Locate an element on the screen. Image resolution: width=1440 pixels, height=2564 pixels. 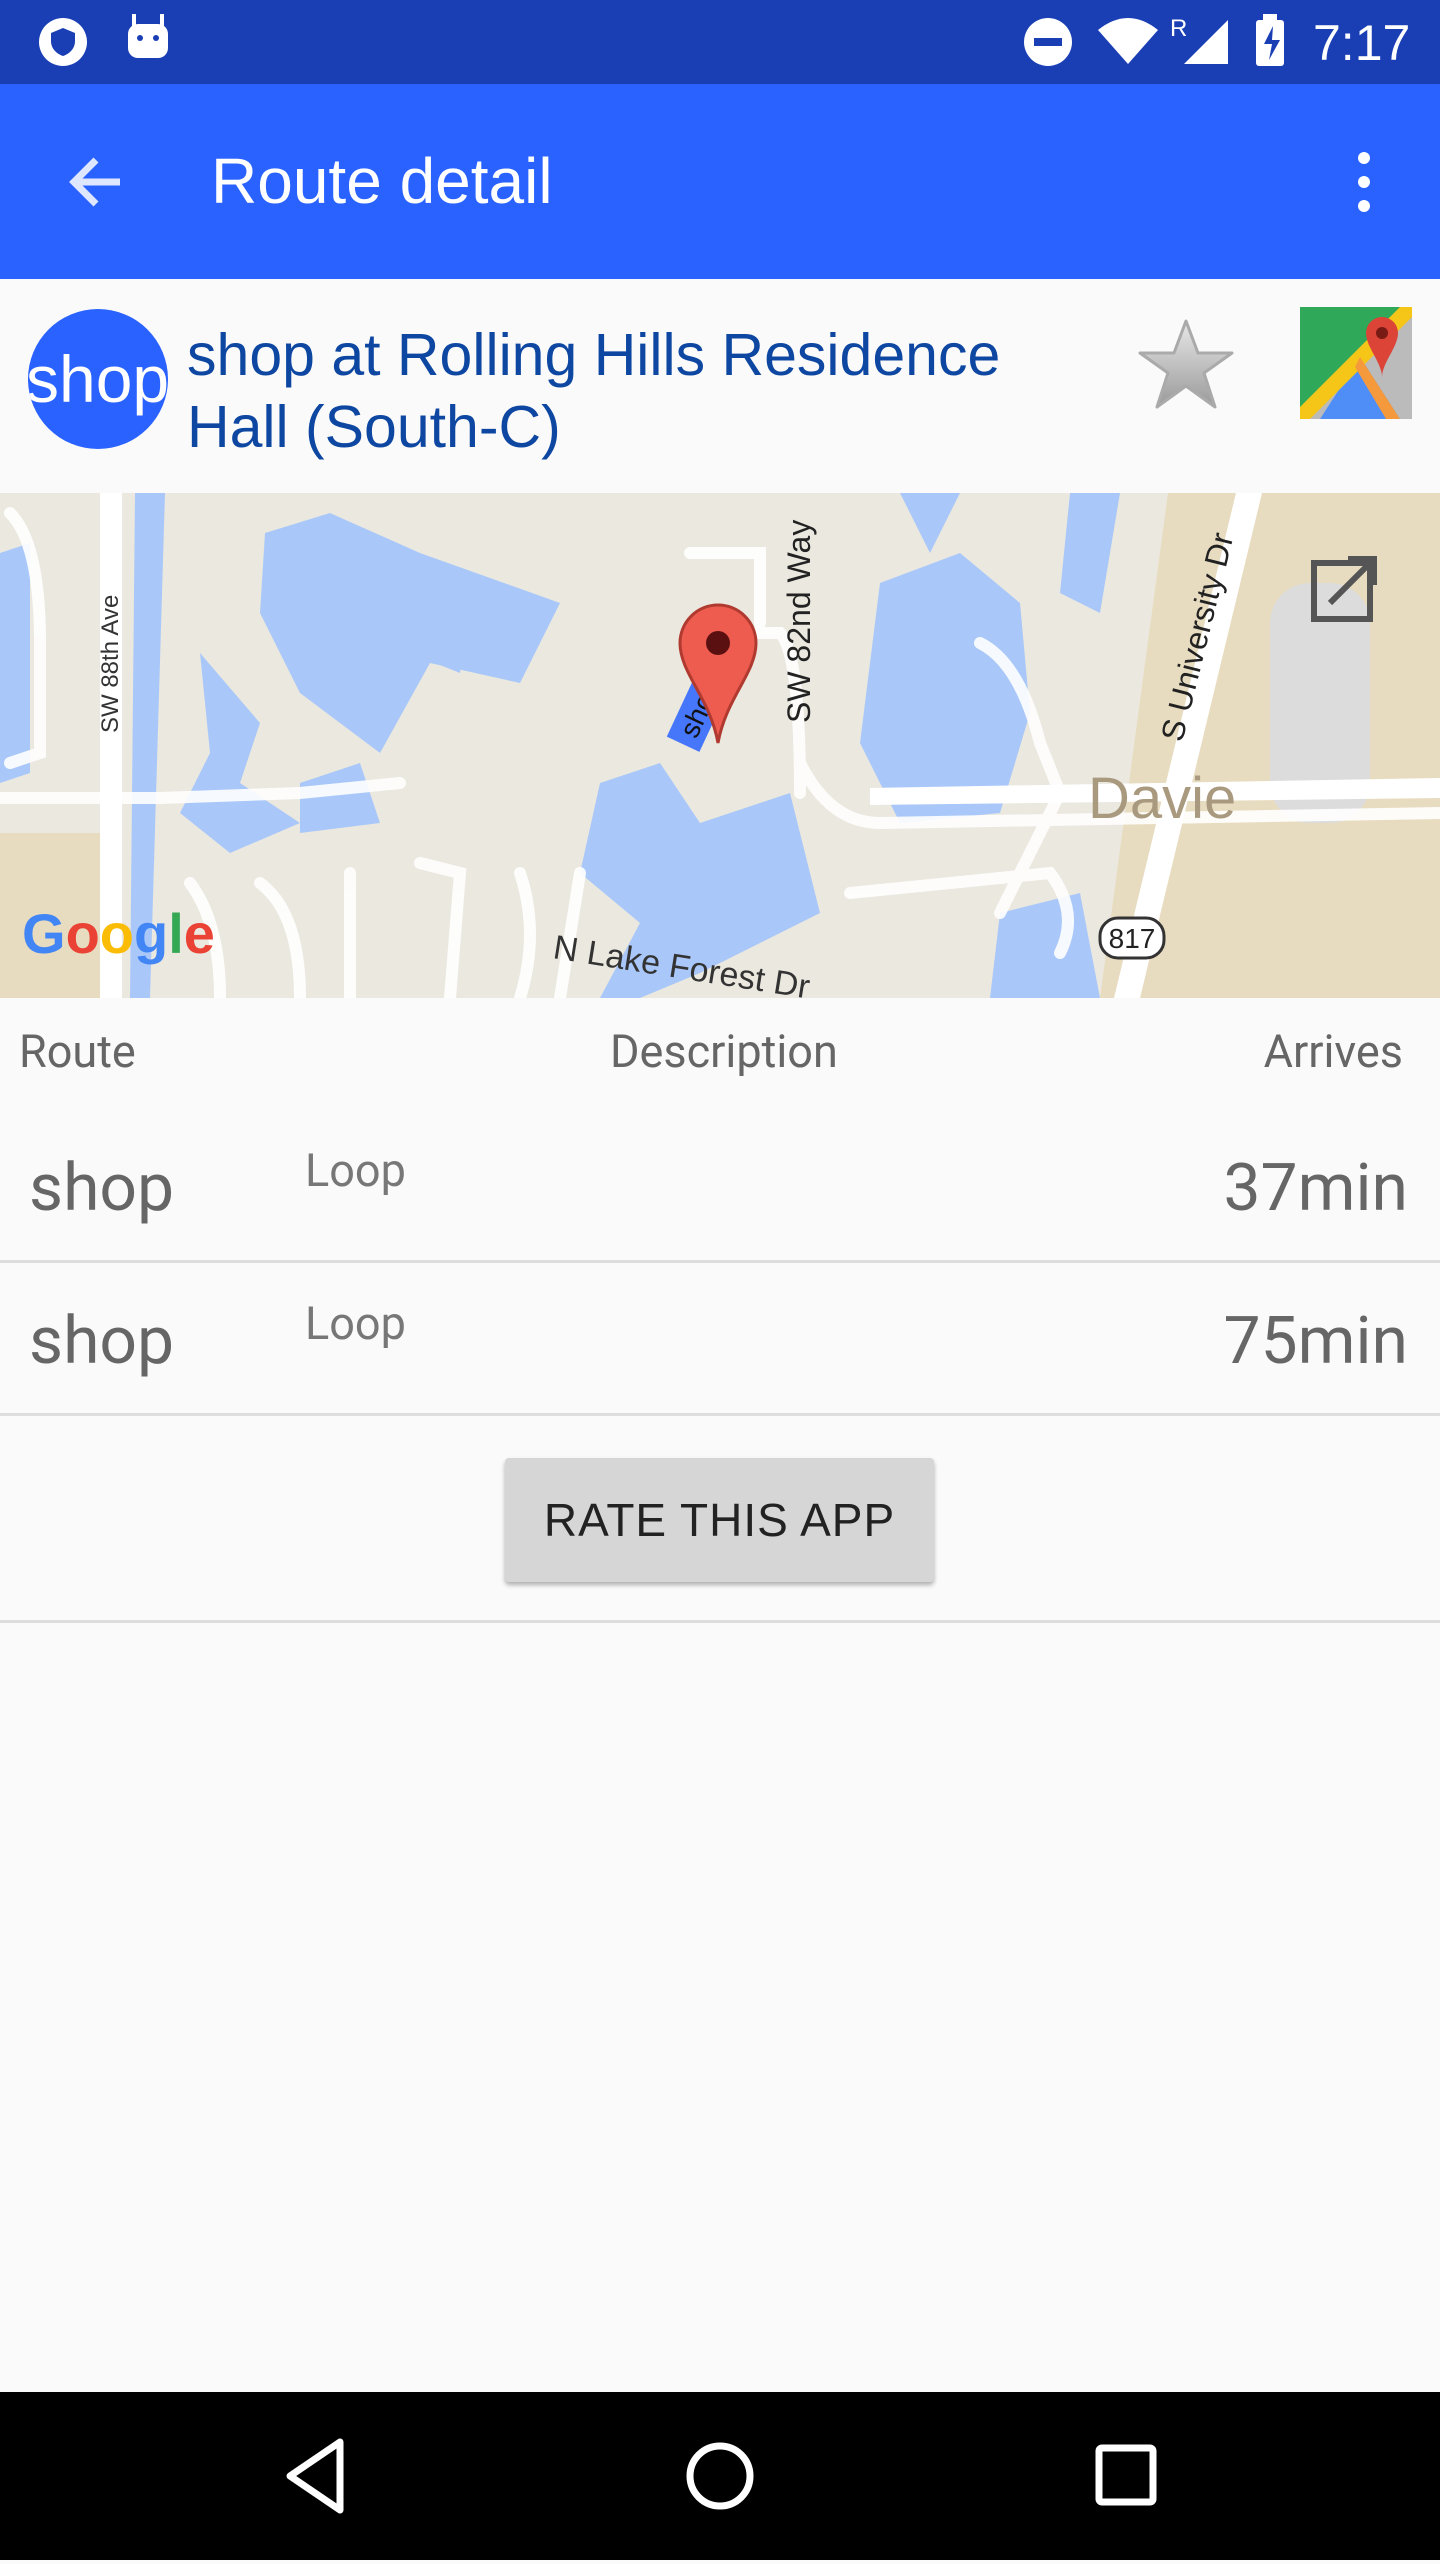
signal-icon is located at coordinates (1206, 42).